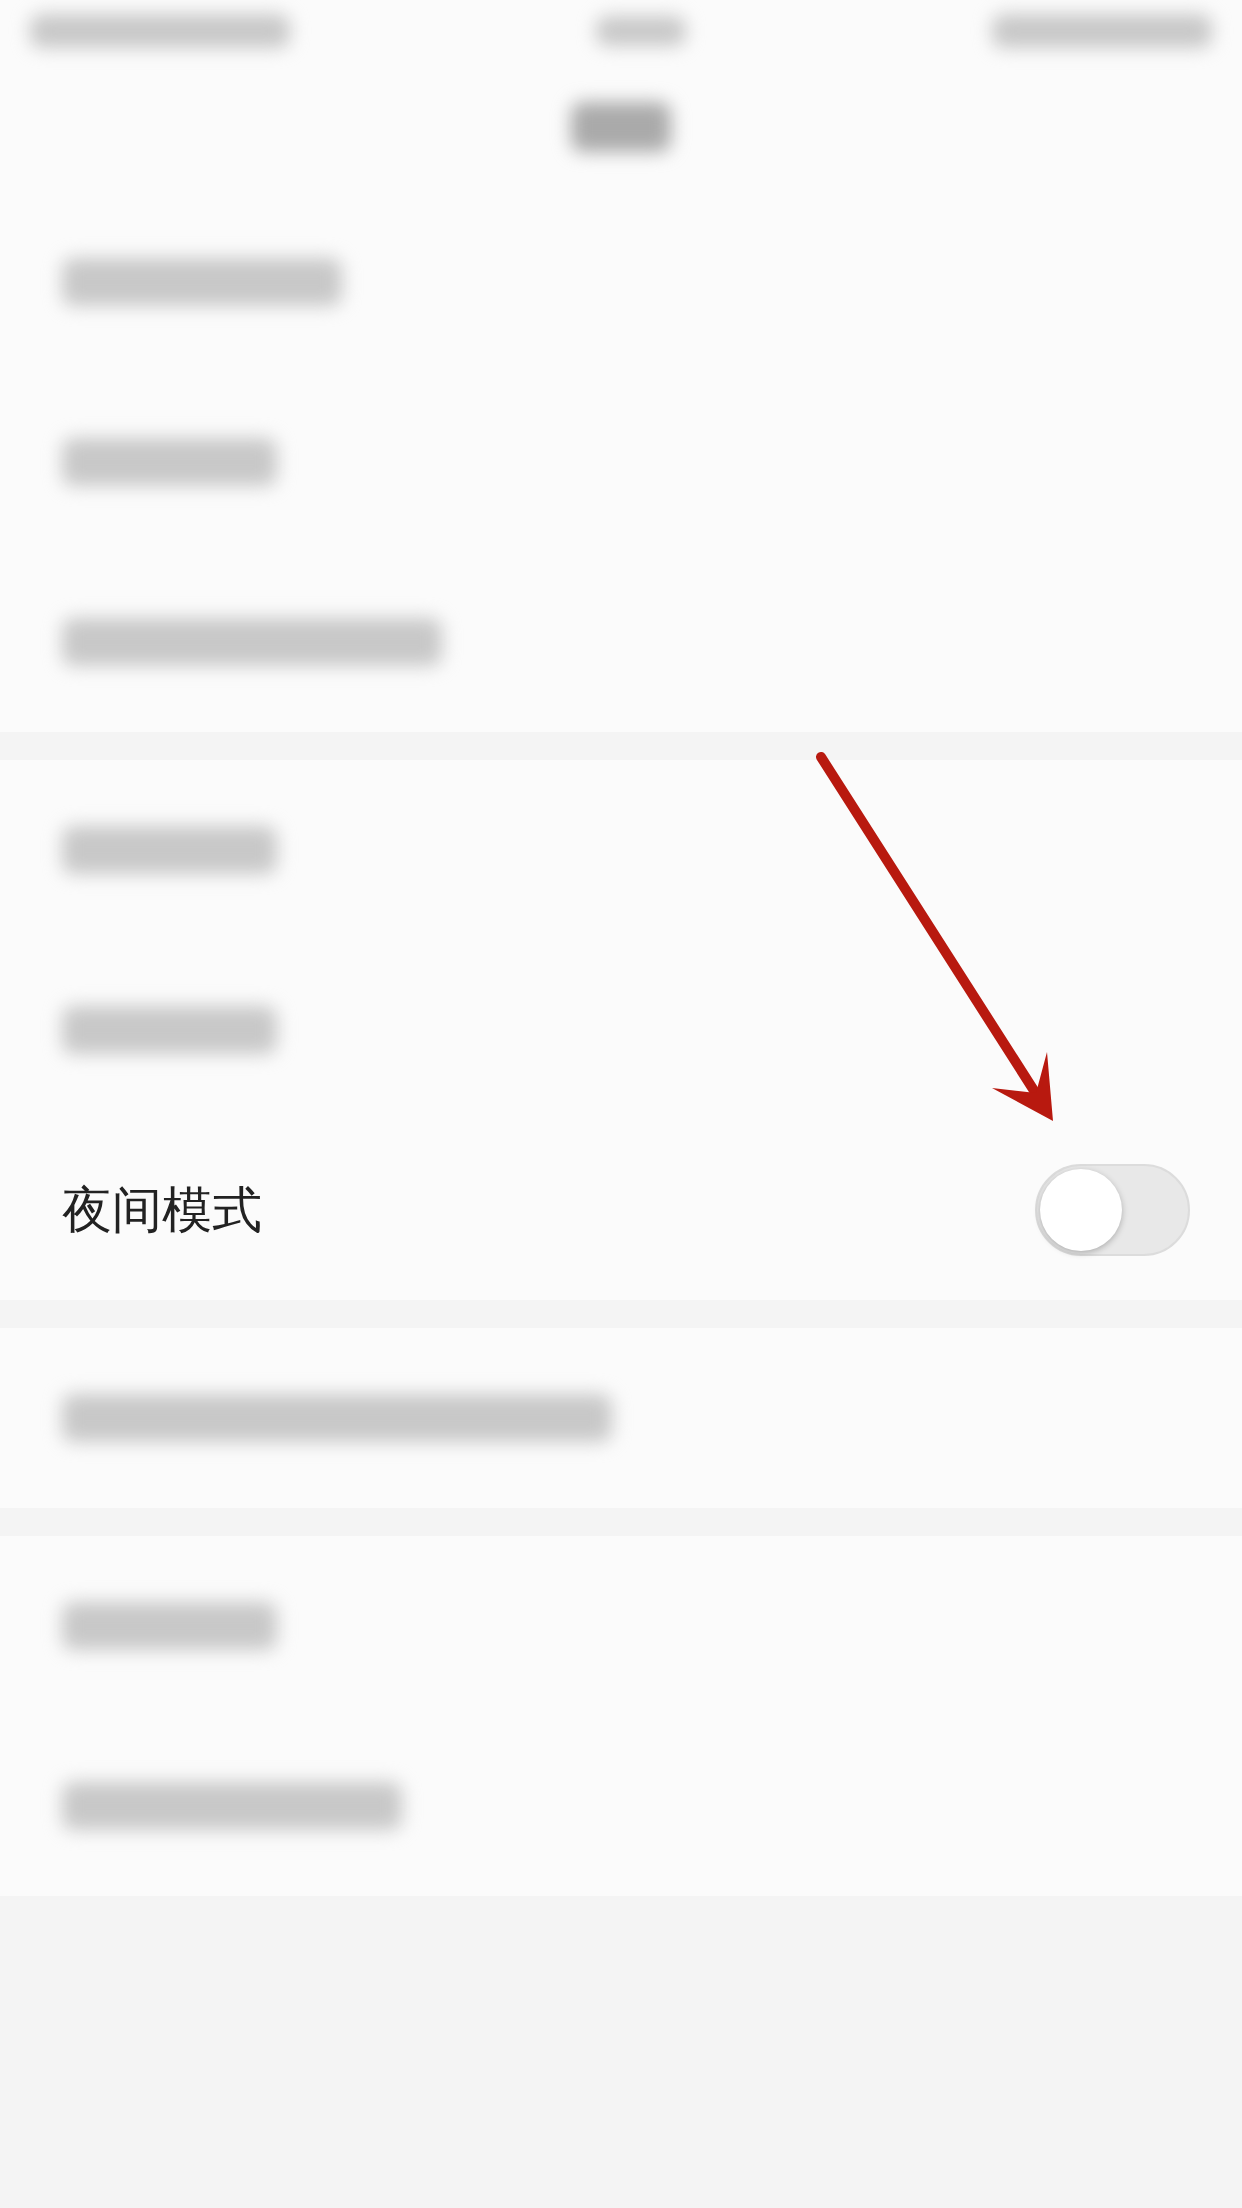 This screenshot has height=2208, width=1242. Describe the element at coordinates (162, 1210) in the screenshot. I see `setting-label: 夜间模式` at that location.